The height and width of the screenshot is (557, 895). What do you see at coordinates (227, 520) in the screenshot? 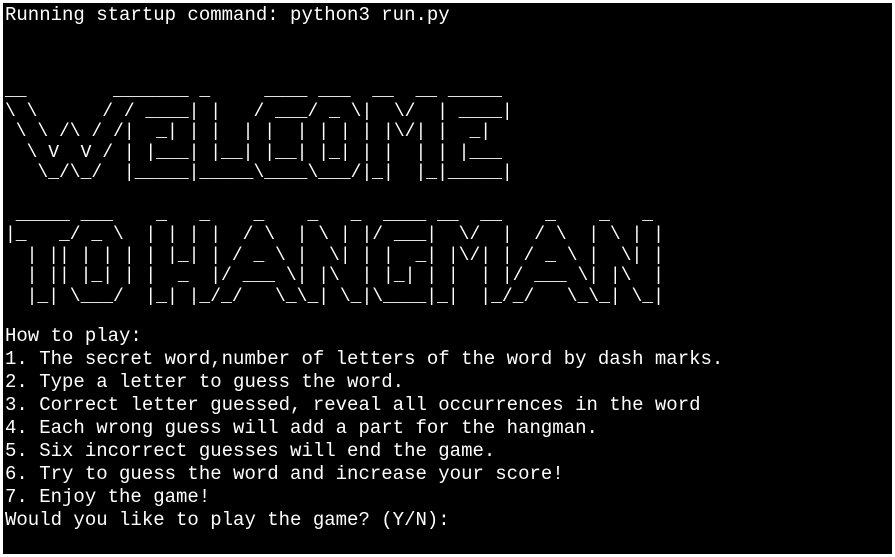
I see `play-game-prompt: Would you like to play the game? (Y/N):` at bounding box center [227, 520].